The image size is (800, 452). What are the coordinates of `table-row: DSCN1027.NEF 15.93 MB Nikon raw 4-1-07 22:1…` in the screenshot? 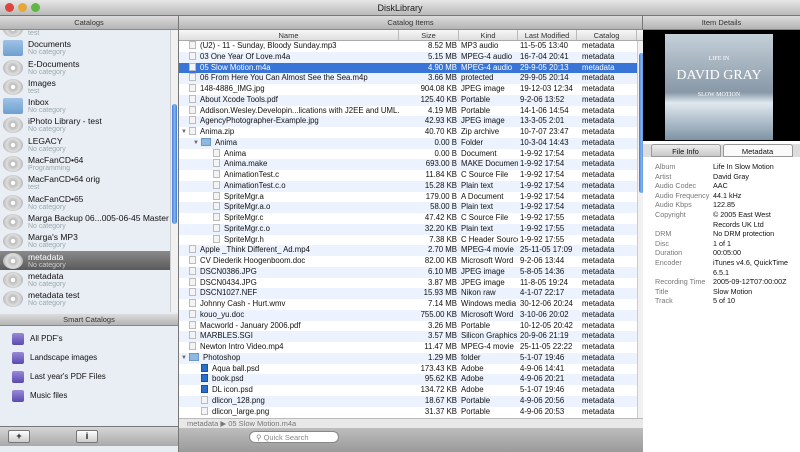 It's located at (408, 293).